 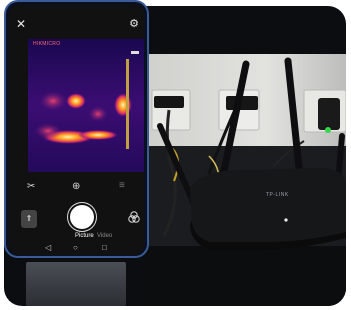 I want to click on menu-icon: ≡, so click(x=122, y=185).